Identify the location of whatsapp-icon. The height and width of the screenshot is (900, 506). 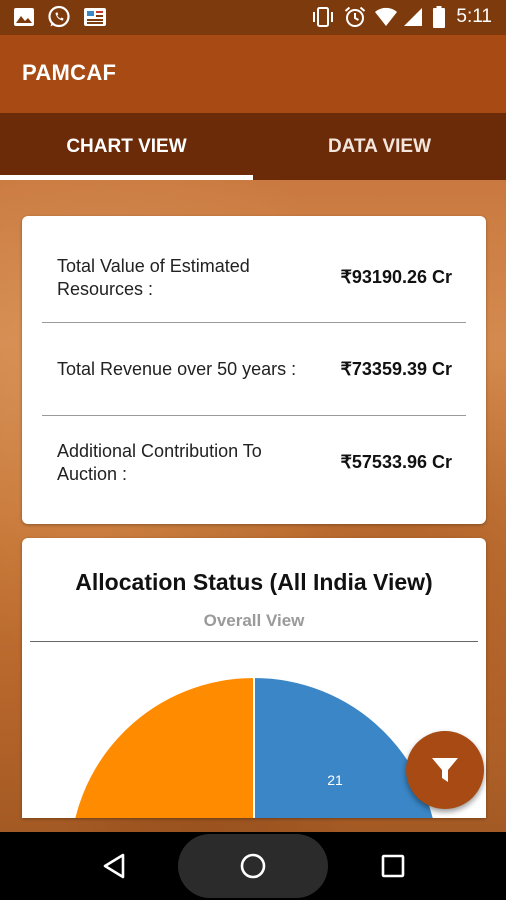
(59, 16).